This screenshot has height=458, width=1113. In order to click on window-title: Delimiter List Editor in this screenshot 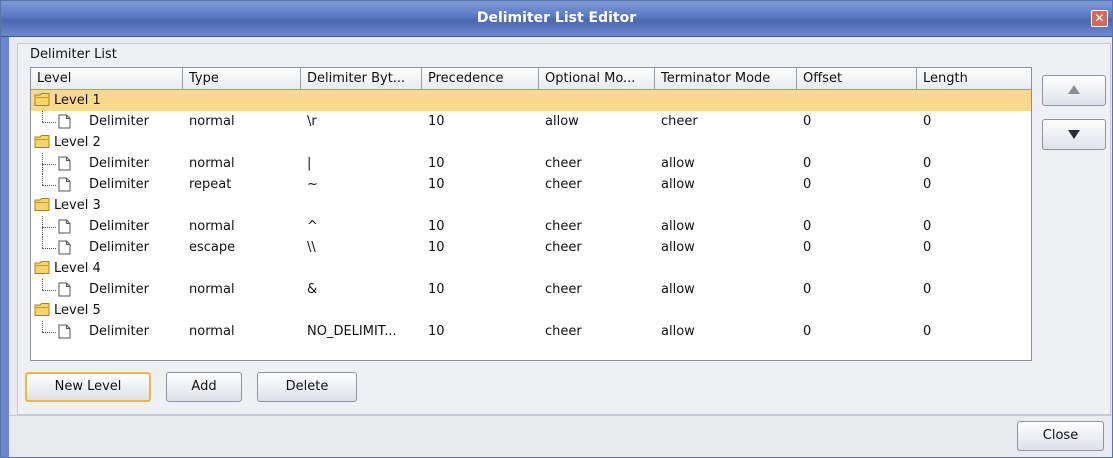, I will do `click(556, 18)`.